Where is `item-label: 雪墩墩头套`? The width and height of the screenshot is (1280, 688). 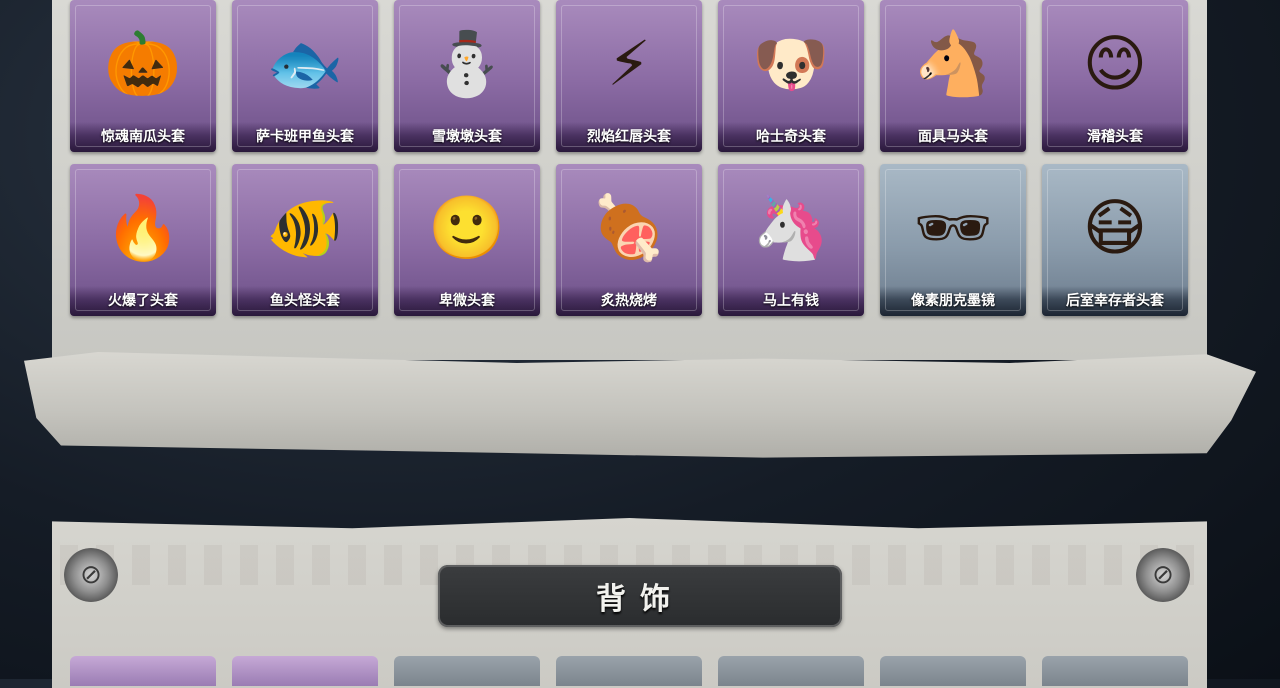 item-label: 雪墩墩头套 is located at coordinates (467, 137).